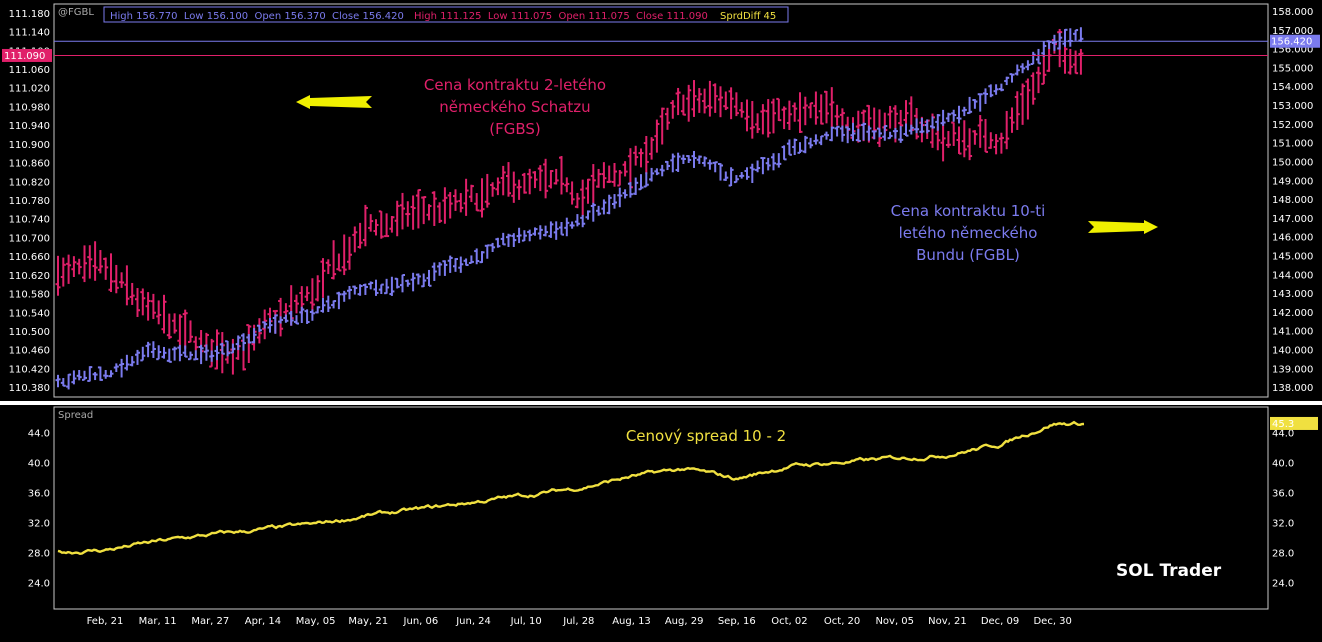  Describe the element at coordinates (29, 351) in the screenshot. I see `fgbs-axis-tick-label: 110.460` at that location.